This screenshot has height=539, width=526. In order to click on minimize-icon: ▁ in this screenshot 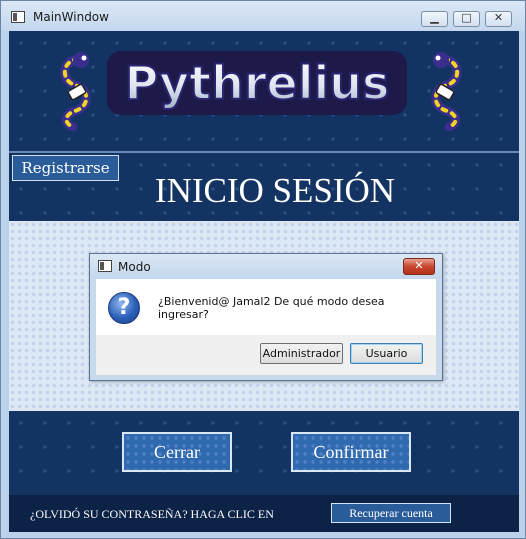, I will do `click(434, 17)`.